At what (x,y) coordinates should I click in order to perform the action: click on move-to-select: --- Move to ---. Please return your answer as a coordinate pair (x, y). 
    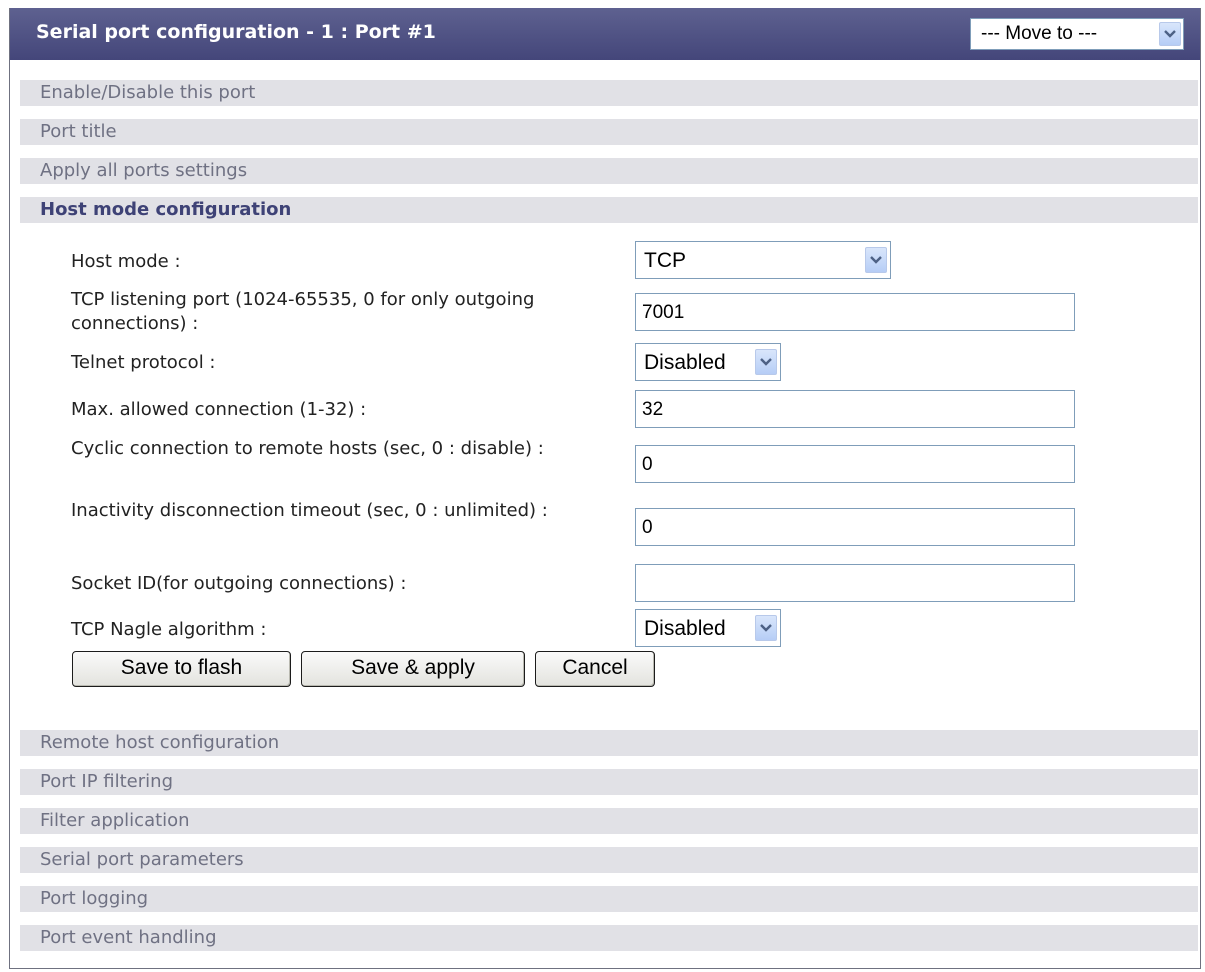
    Looking at the image, I should click on (1077, 34).